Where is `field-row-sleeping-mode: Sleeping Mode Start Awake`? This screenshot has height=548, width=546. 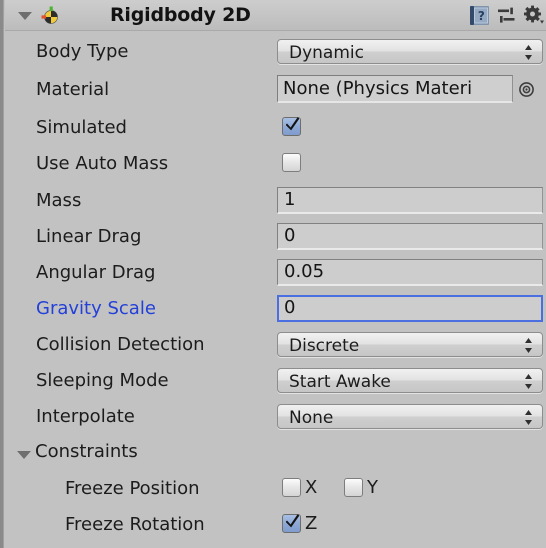 field-row-sleeping-mode: Sleeping Mode Start Awake is located at coordinates (275, 381).